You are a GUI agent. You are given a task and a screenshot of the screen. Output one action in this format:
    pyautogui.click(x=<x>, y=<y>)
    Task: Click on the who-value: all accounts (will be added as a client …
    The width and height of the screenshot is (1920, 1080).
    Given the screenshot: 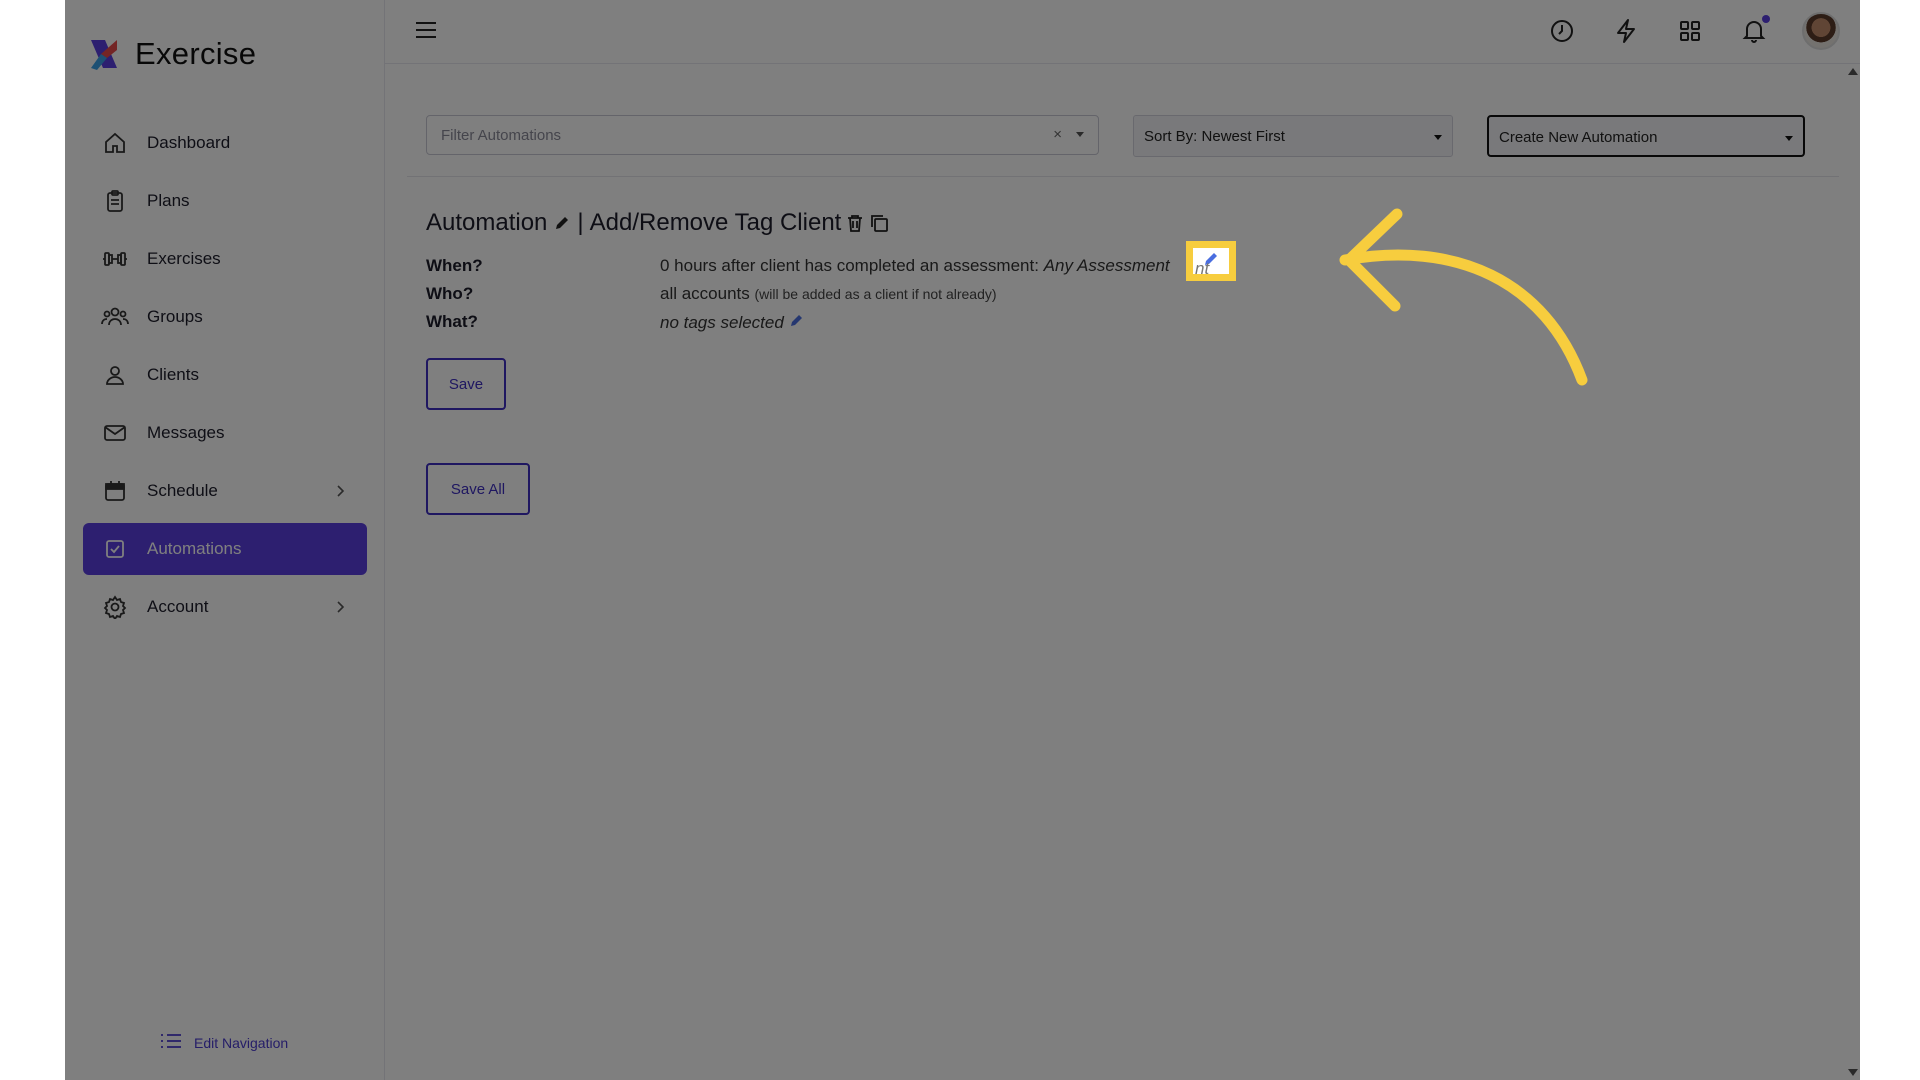 What is the action you would take?
    pyautogui.click(x=828, y=294)
    